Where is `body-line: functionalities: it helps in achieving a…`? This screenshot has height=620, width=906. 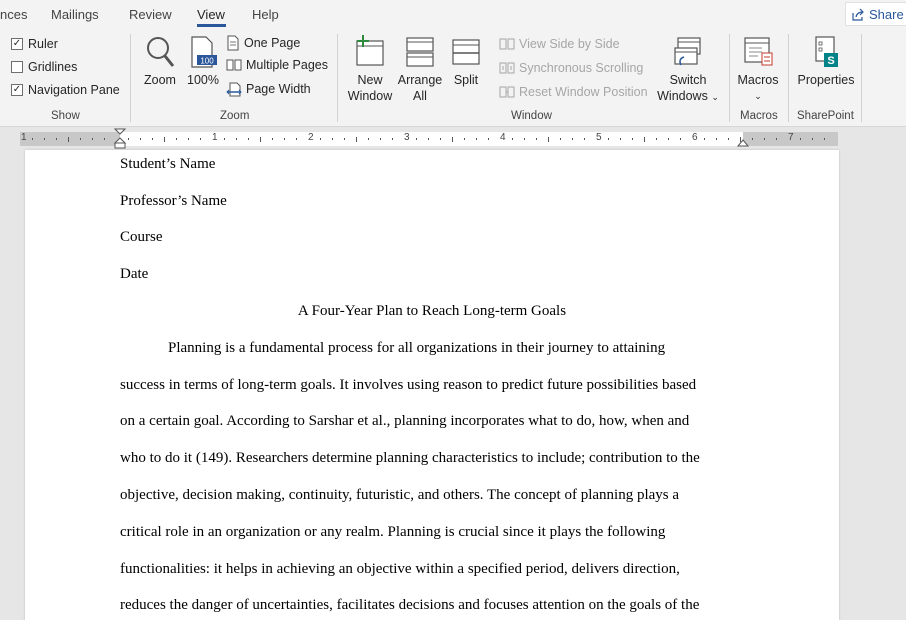 body-line: functionalities: it helps in achieving a… is located at coordinates (400, 569).